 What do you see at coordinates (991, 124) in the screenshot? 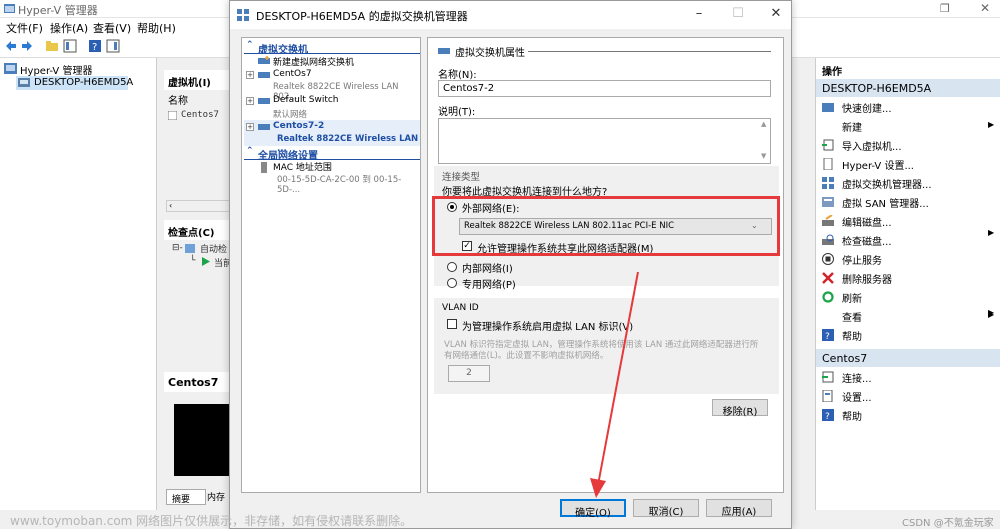
I see `new-submenu-arrow-icon: ▶` at bounding box center [991, 124].